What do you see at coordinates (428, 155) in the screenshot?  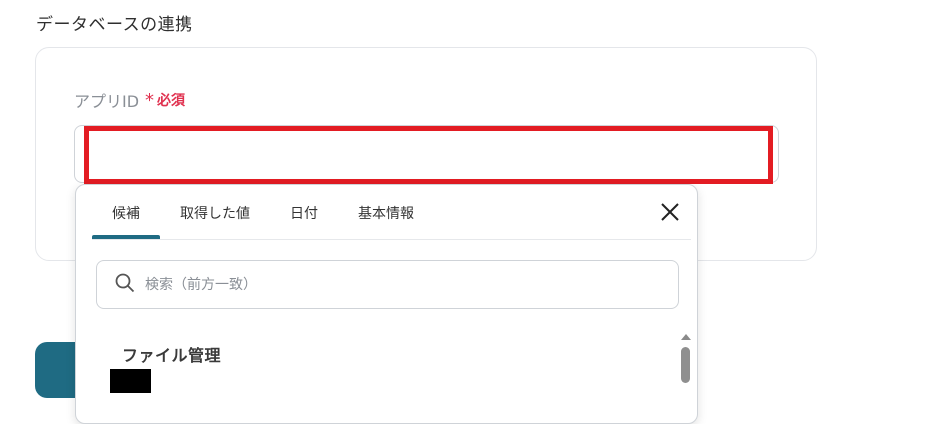 I see `highlight-box` at bounding box center [428, 155].